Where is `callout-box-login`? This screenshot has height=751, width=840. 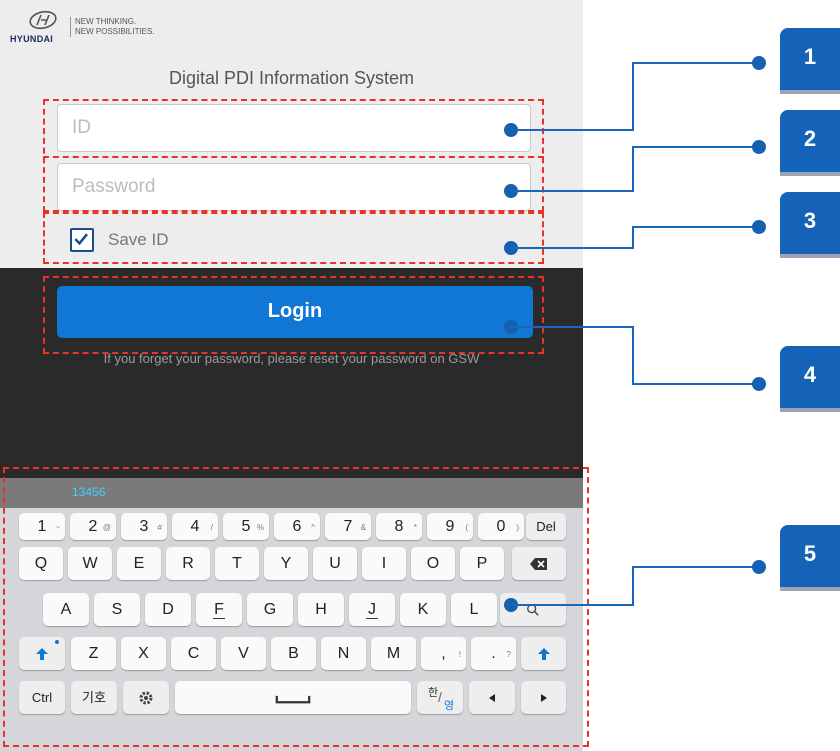
callout-box-login is located at coordinates (293, 315).